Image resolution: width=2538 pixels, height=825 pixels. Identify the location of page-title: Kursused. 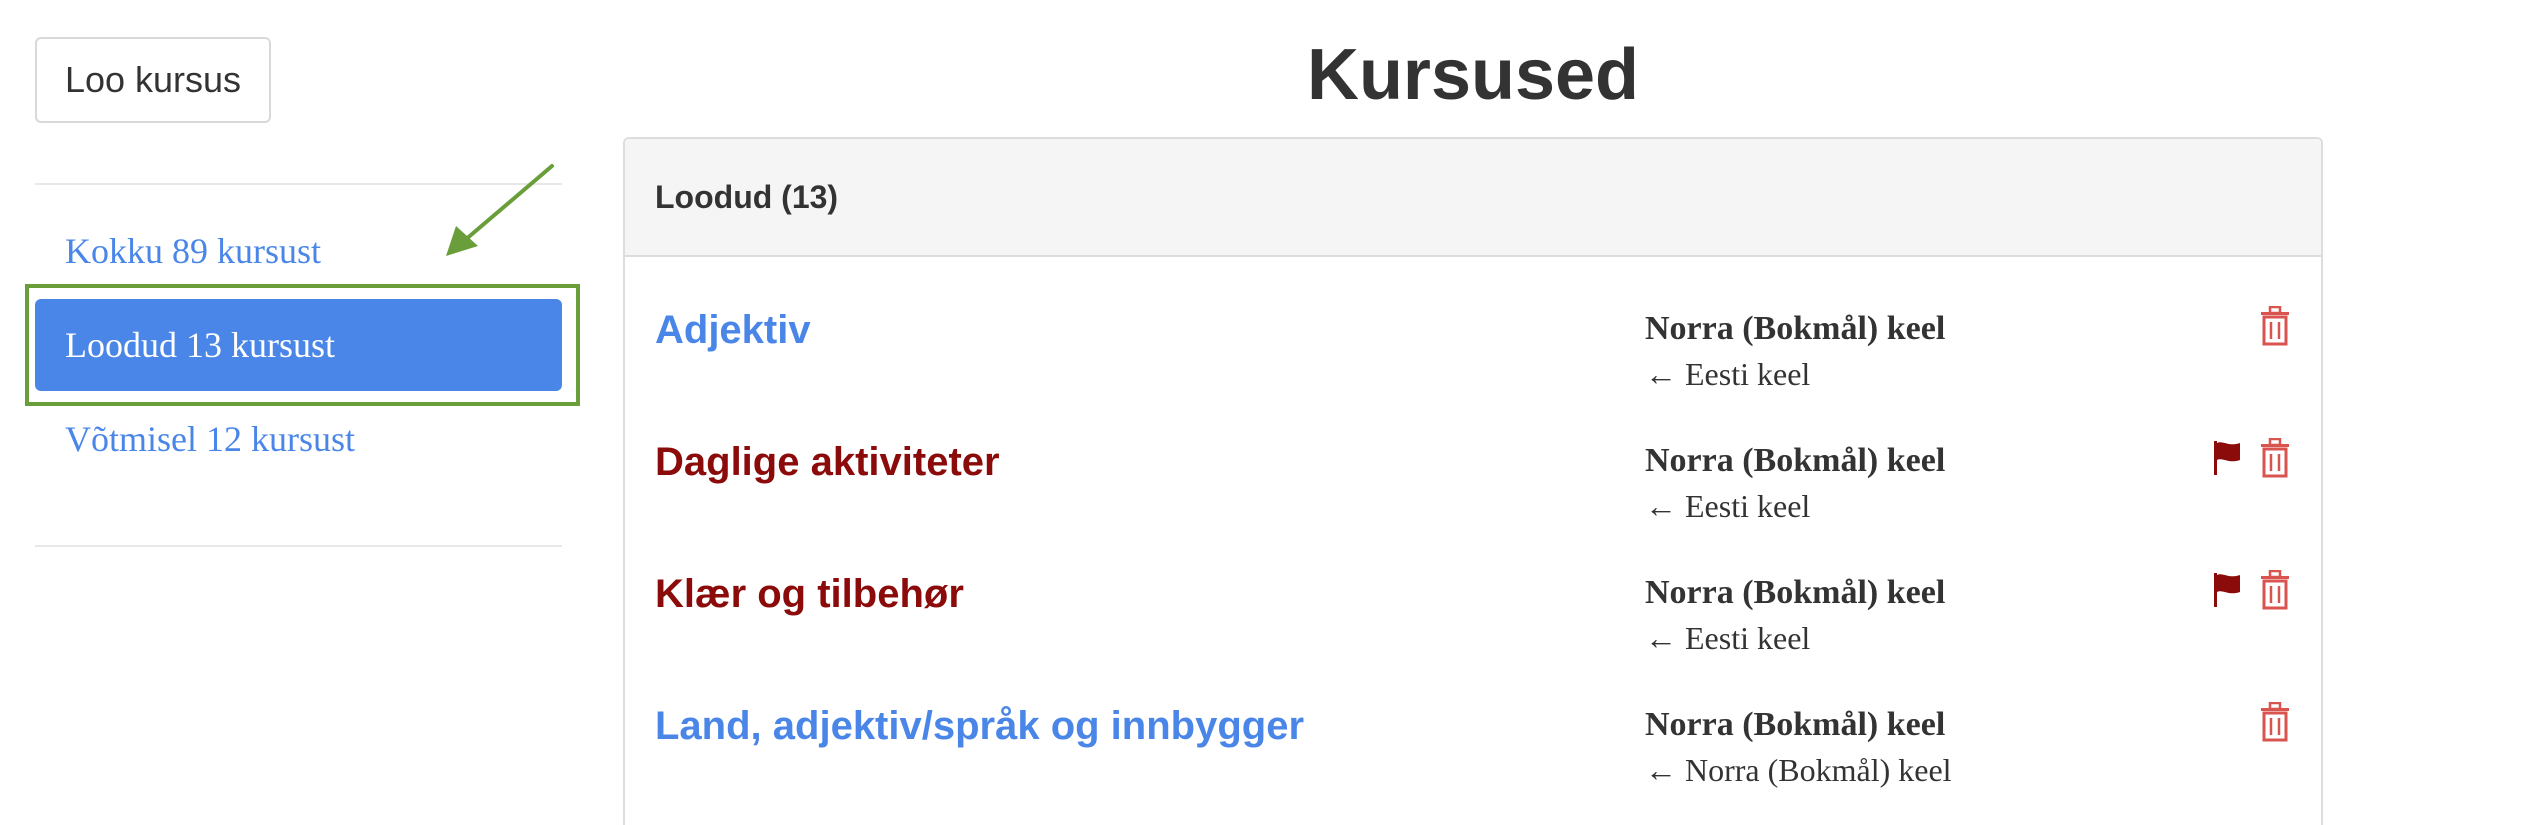
(1473, 75).